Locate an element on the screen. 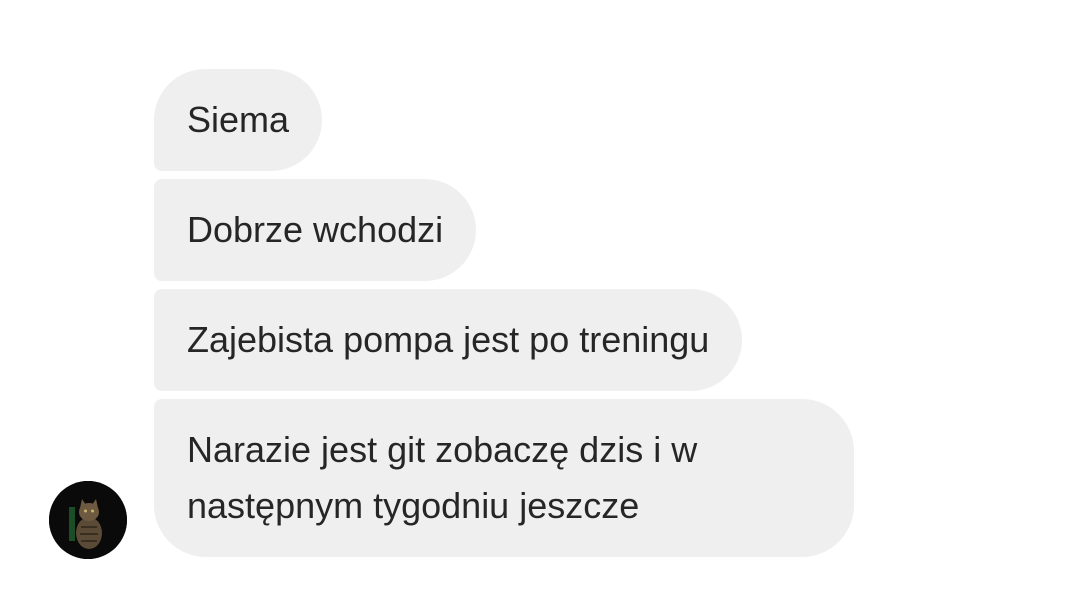  message-bubble: Siema is located at coordinates (238, 120).